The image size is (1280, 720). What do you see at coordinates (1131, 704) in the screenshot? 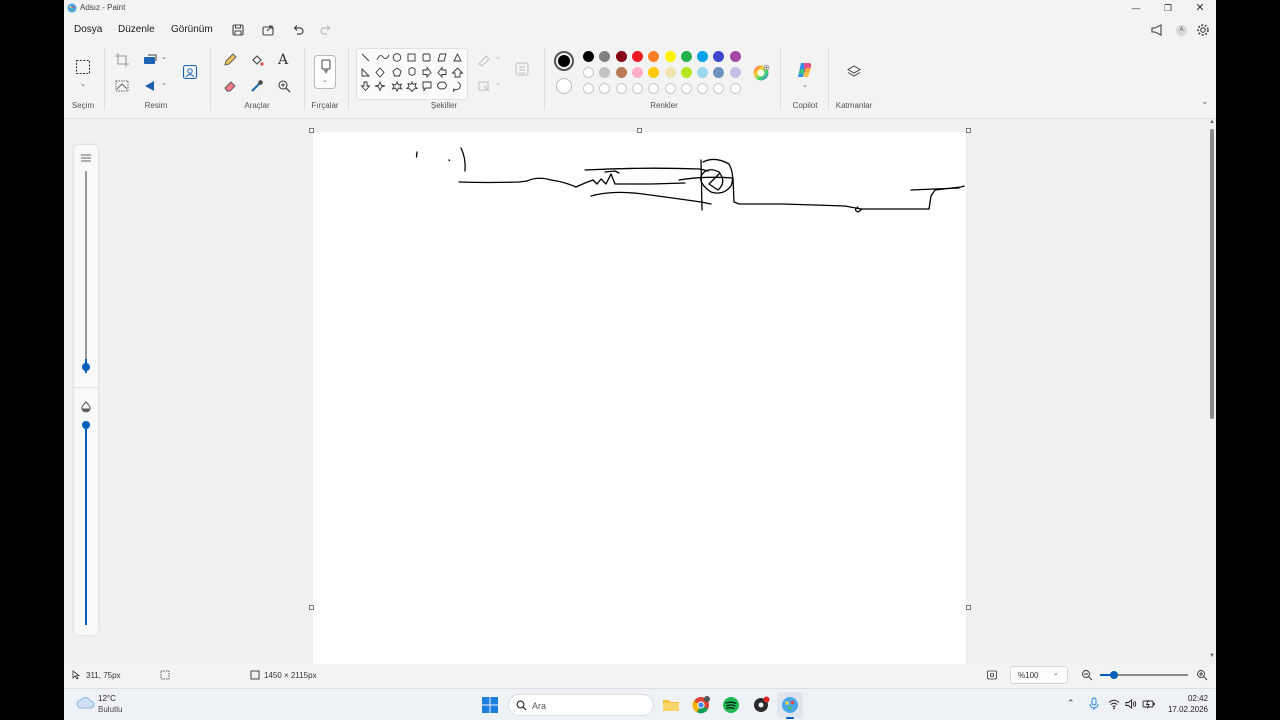
I see `volume-icon` at bounding box center [1131, 704].